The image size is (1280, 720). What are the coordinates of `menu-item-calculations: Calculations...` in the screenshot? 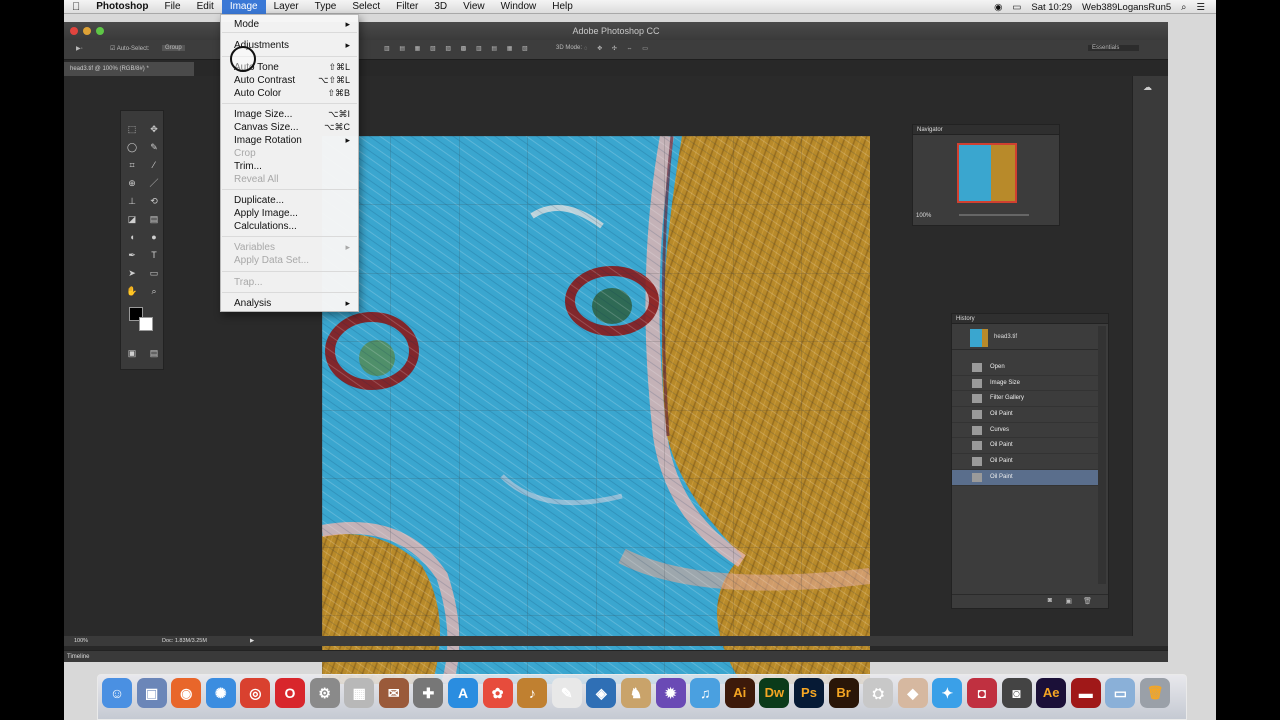 It's located at (292, 226).